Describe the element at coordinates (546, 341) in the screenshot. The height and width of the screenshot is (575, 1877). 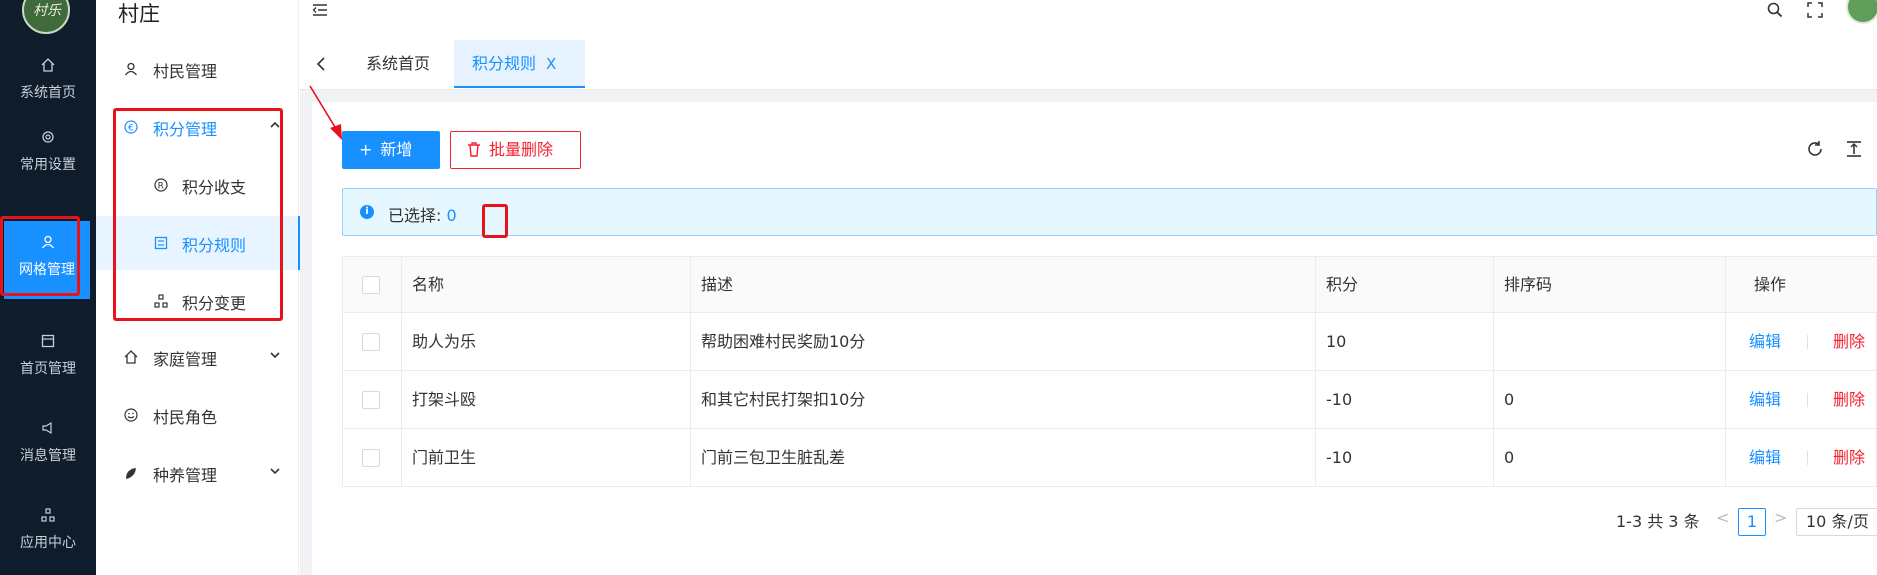
I see `cell-name: 助人为乐` at that location.